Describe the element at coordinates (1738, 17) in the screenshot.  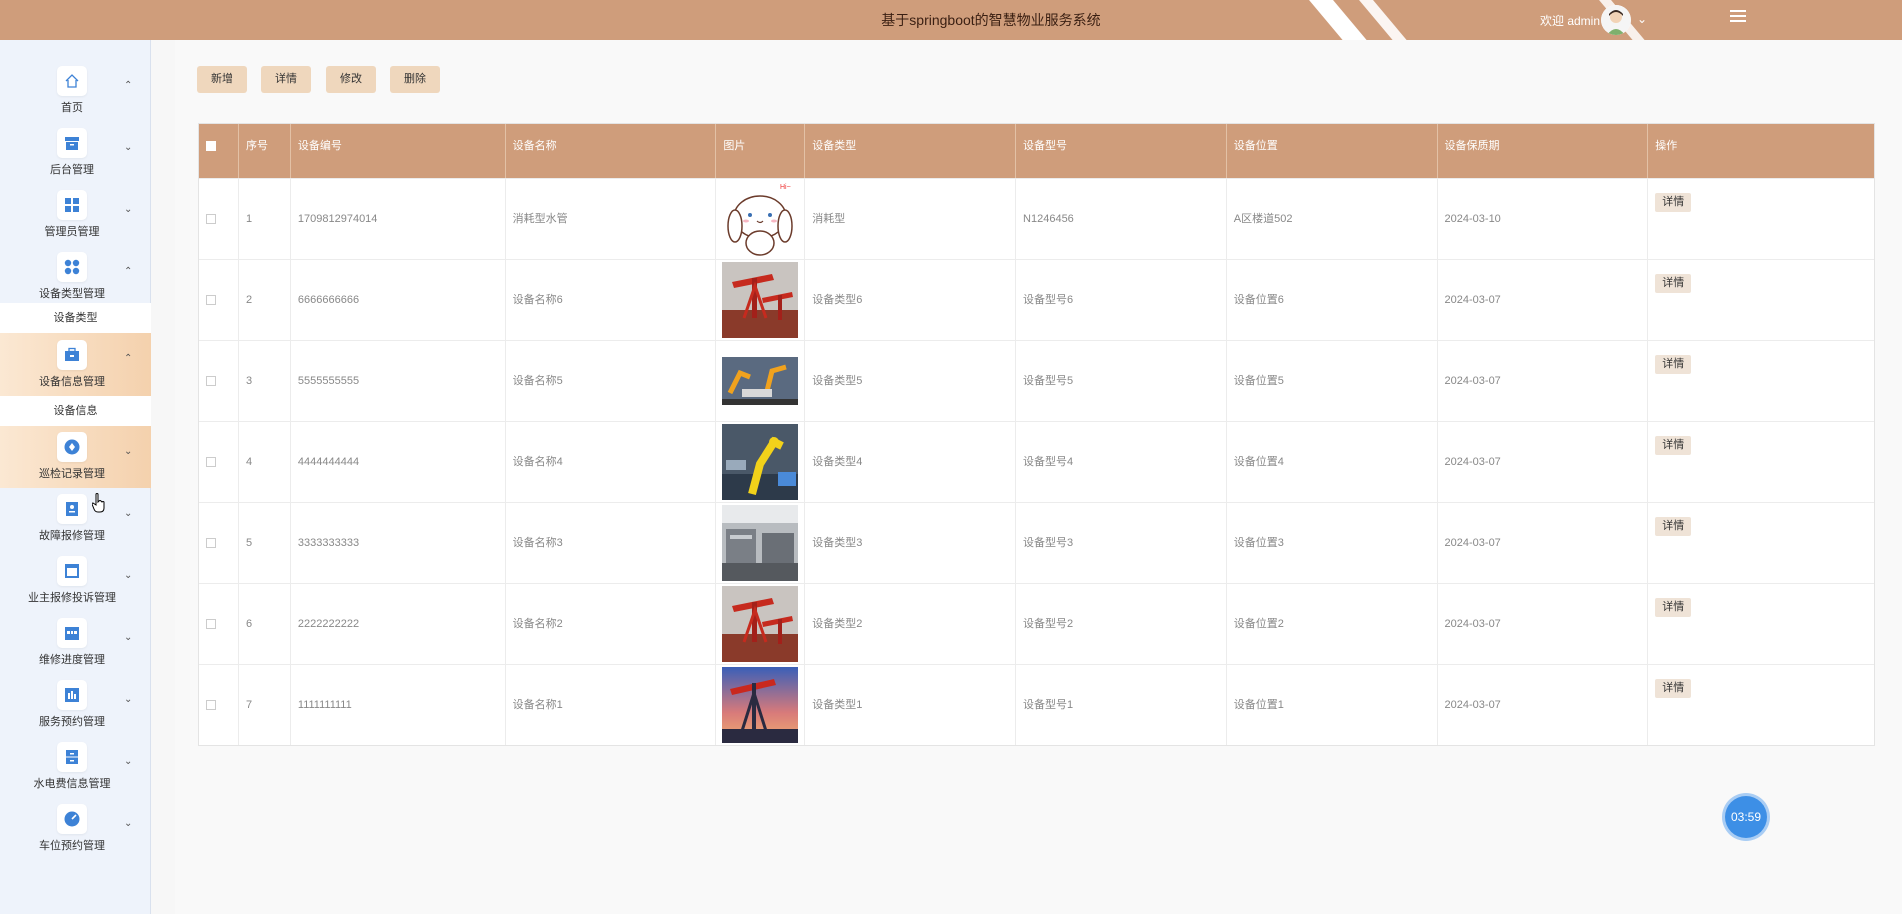
I see `hamburger-menu-icon` at that location.